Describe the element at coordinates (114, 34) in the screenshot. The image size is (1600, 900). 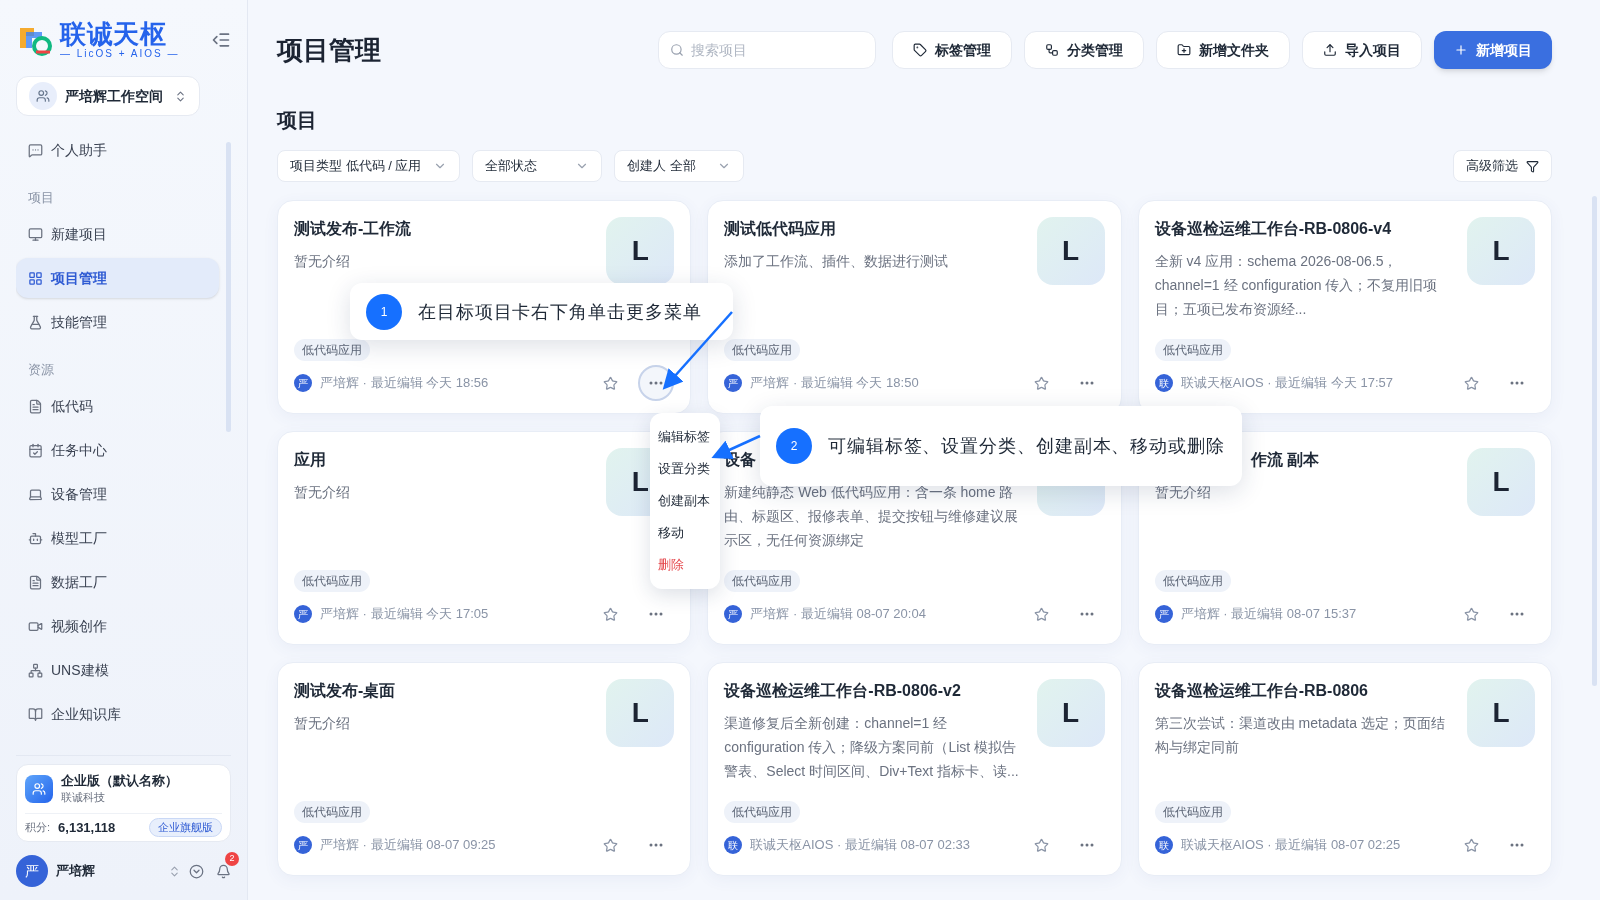
I see `logo-name: 联诚天枢` at that location.